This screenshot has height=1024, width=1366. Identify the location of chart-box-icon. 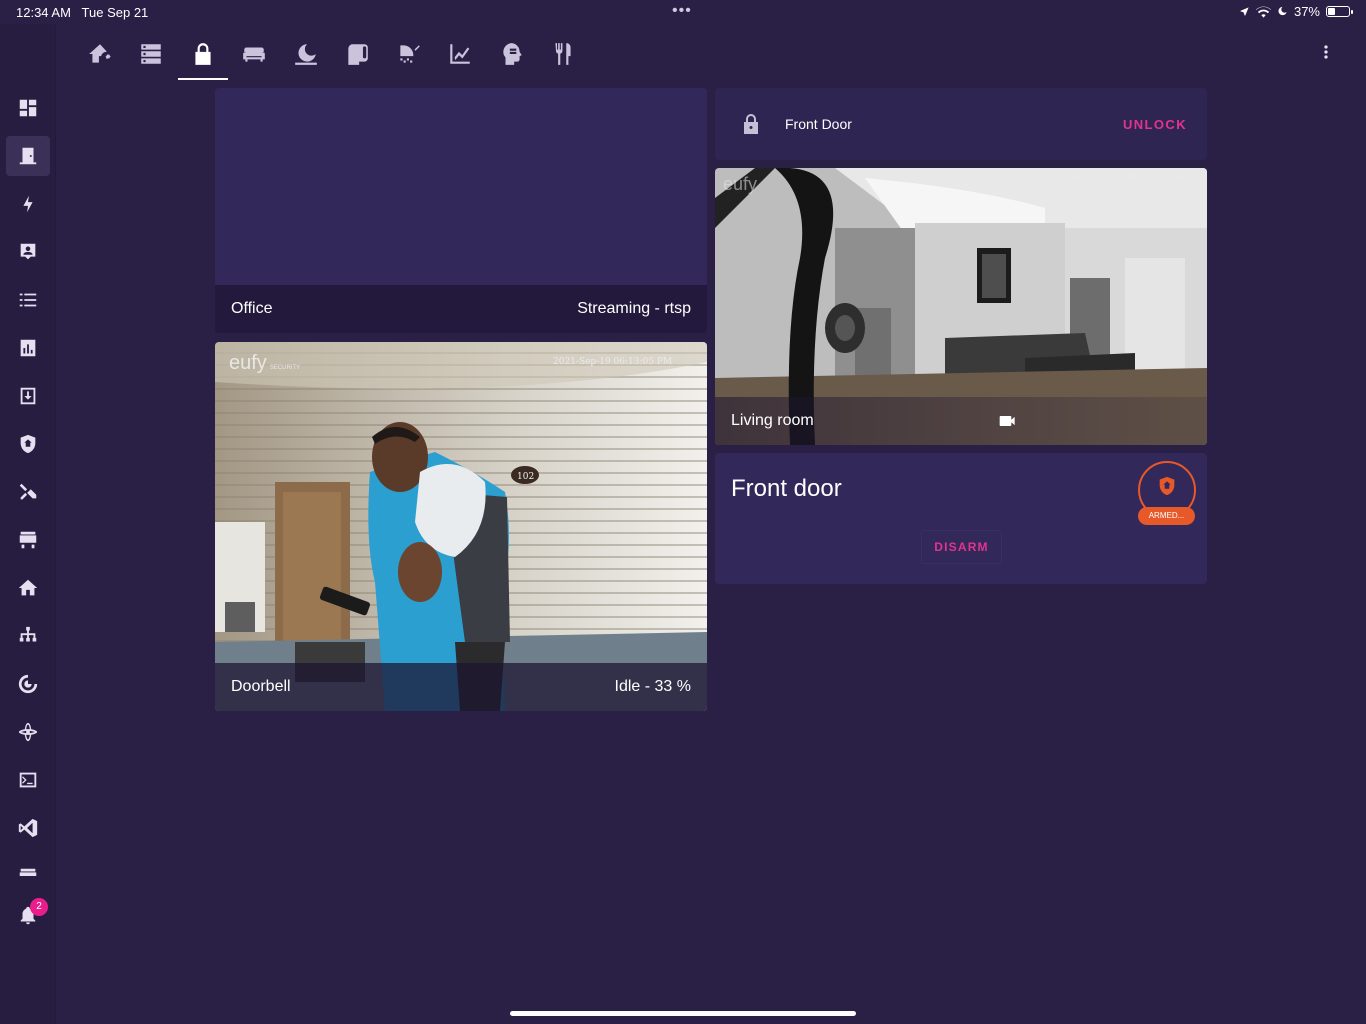
(28, 348).